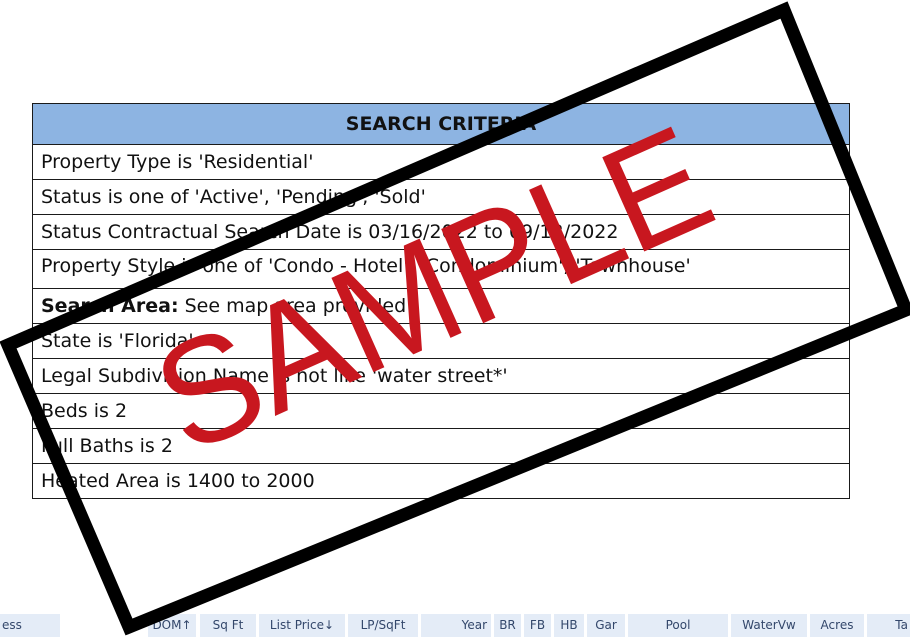  I want to click on column-header-year: Year, so click(456, 625).